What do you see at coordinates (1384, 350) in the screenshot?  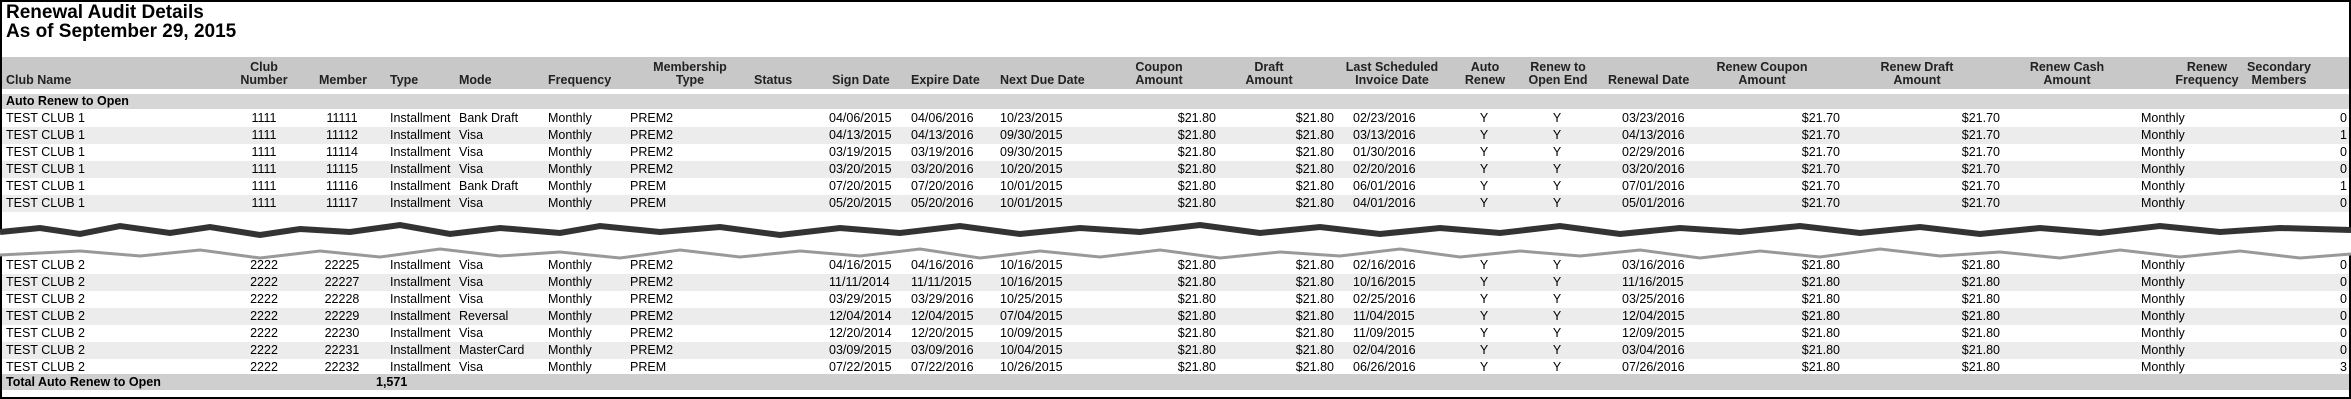 I see `table-cell-last-scheduled-invoice-date: 02/04/2016` at bounding box center [1384, 350].